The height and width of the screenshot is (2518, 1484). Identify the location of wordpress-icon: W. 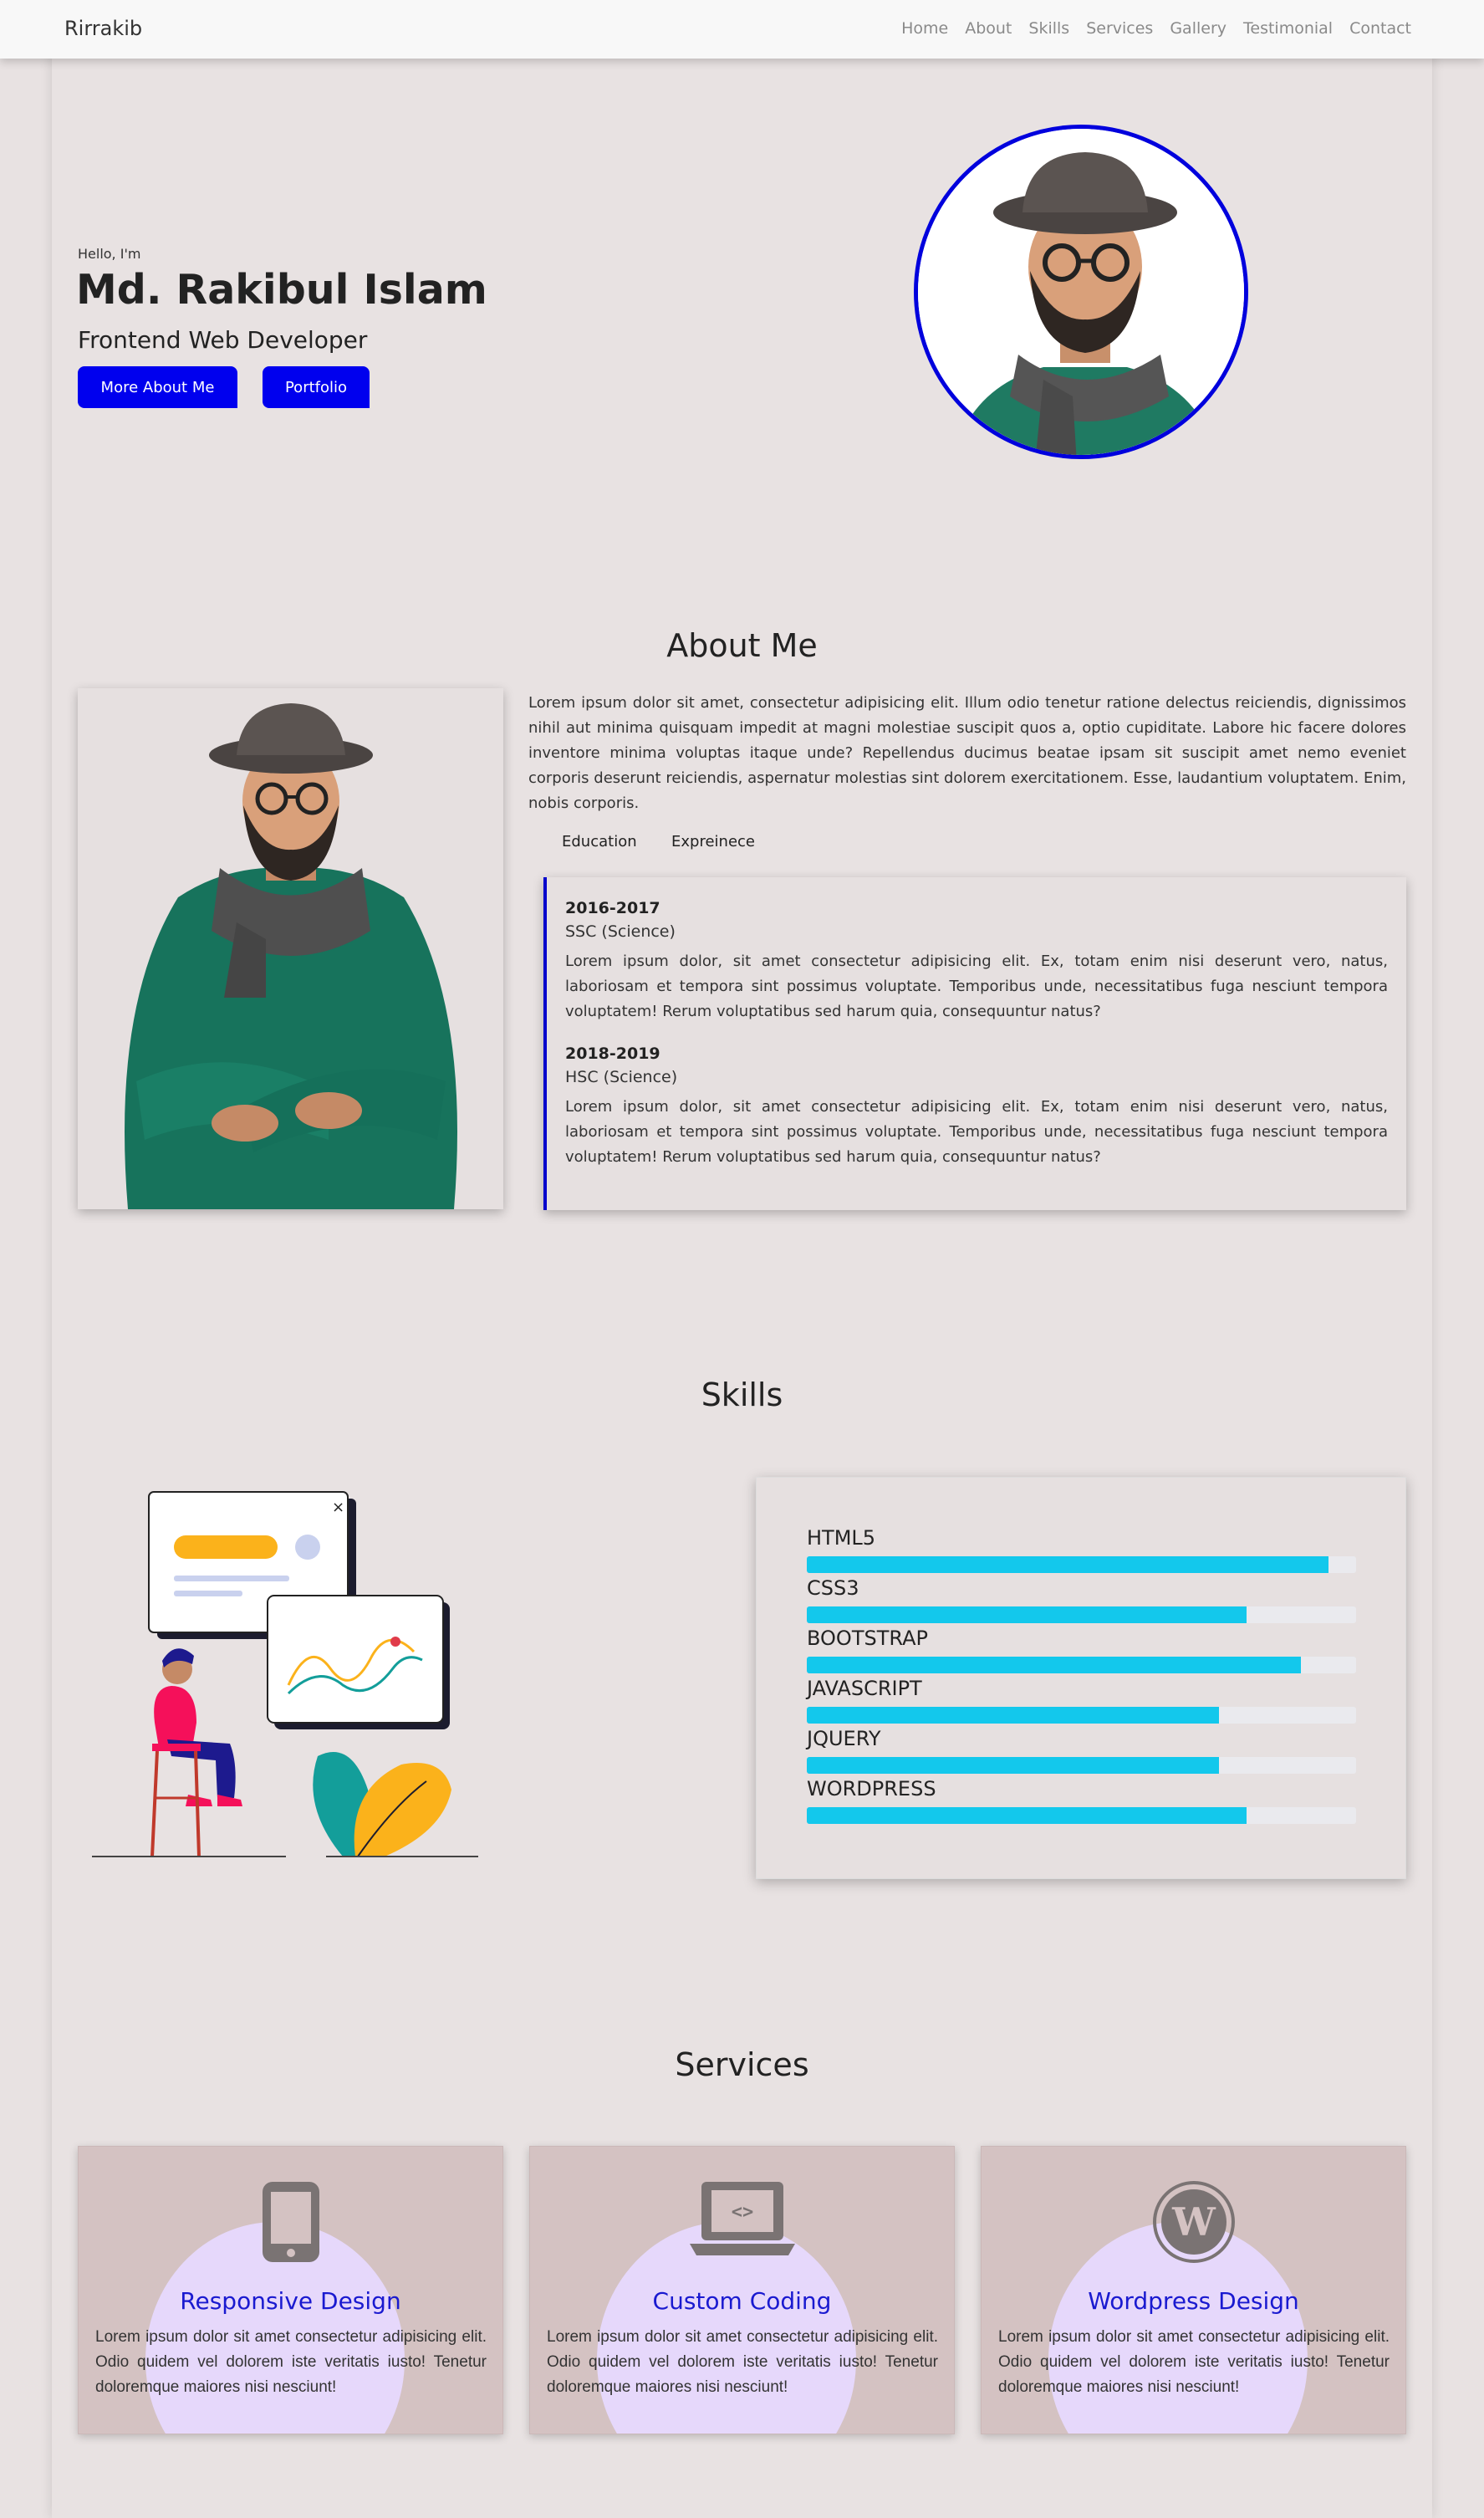
(1193, 2223).